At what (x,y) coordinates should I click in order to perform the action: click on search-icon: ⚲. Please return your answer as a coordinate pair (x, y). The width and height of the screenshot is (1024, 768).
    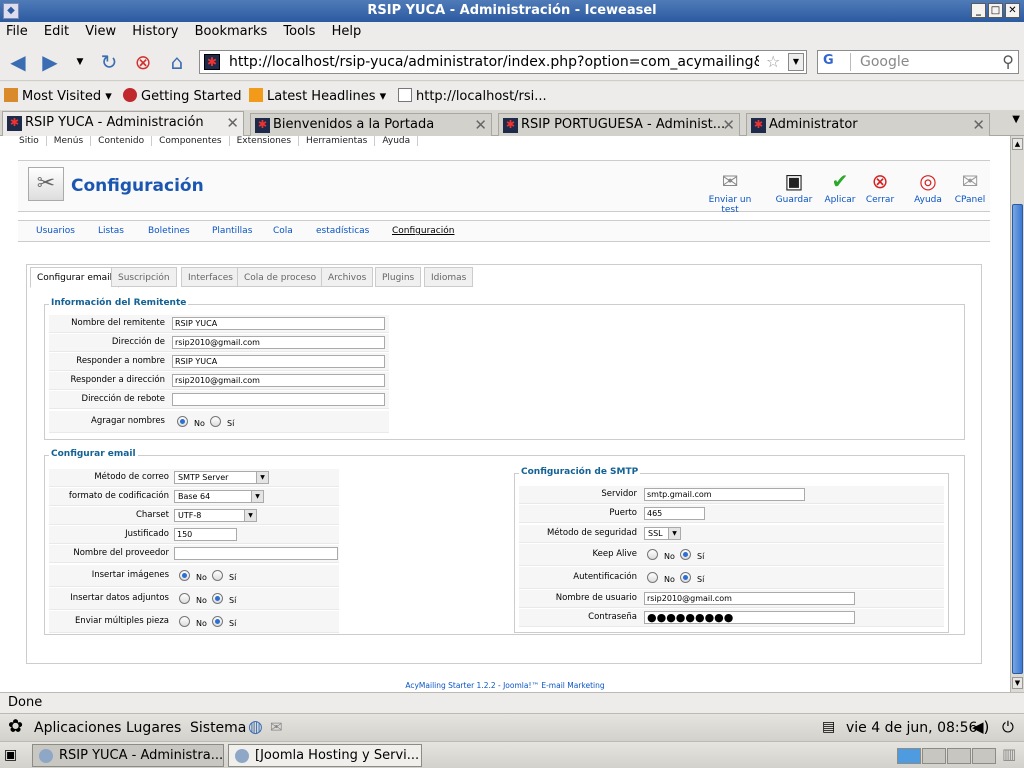
    Looking at the image, I should click on (1008, 61).